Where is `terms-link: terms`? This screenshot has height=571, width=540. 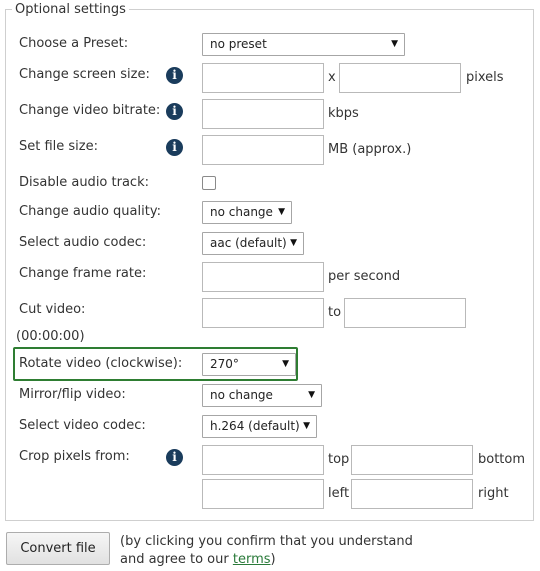
terms-link: terms is located at coordinates (252, 559).